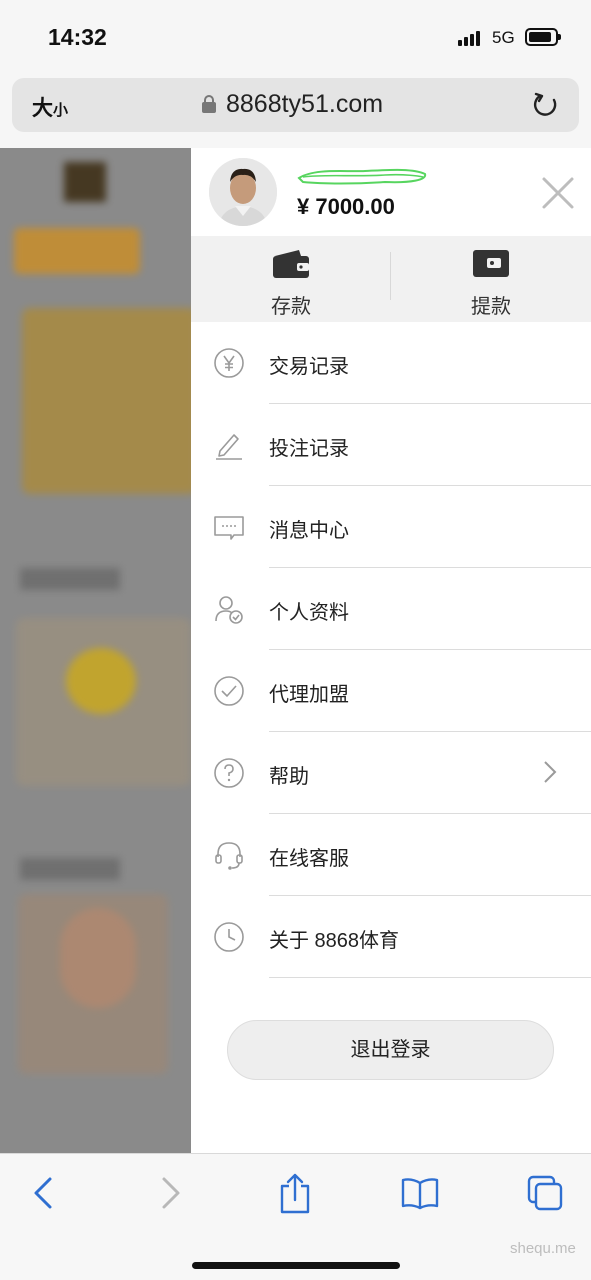  What do you see at coordinates (309, 367) in the screenshot?
I see `menu-label-transactions: 交易记录` at bounding box center [309, 367].